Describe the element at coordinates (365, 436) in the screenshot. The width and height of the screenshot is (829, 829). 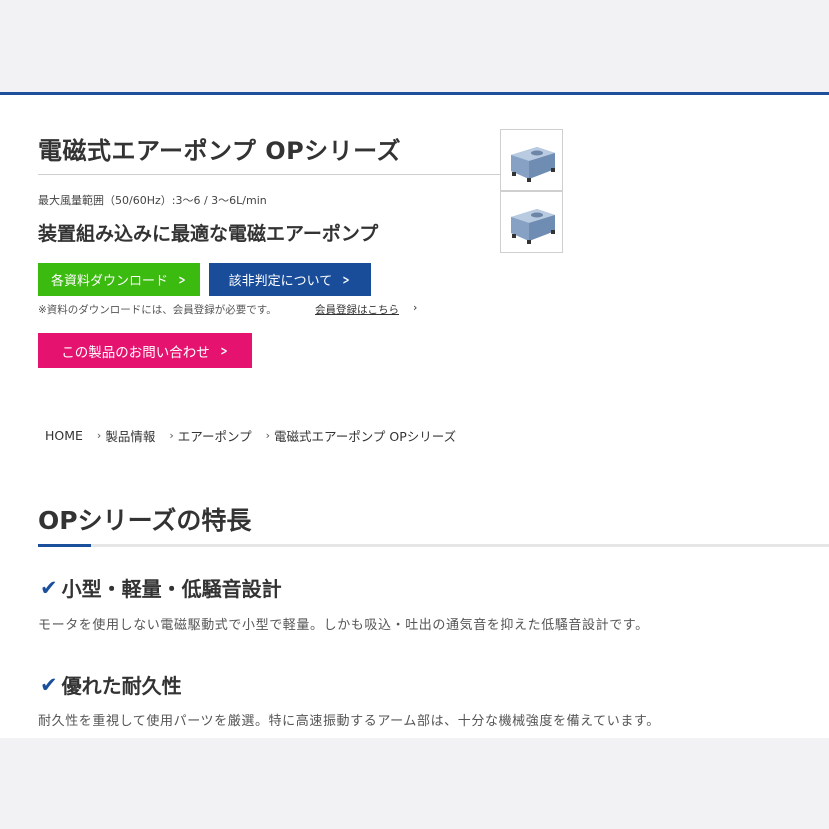
I see `breadcrumb-current: 電磁式エアーポンプ OPシリーズ` at that location.